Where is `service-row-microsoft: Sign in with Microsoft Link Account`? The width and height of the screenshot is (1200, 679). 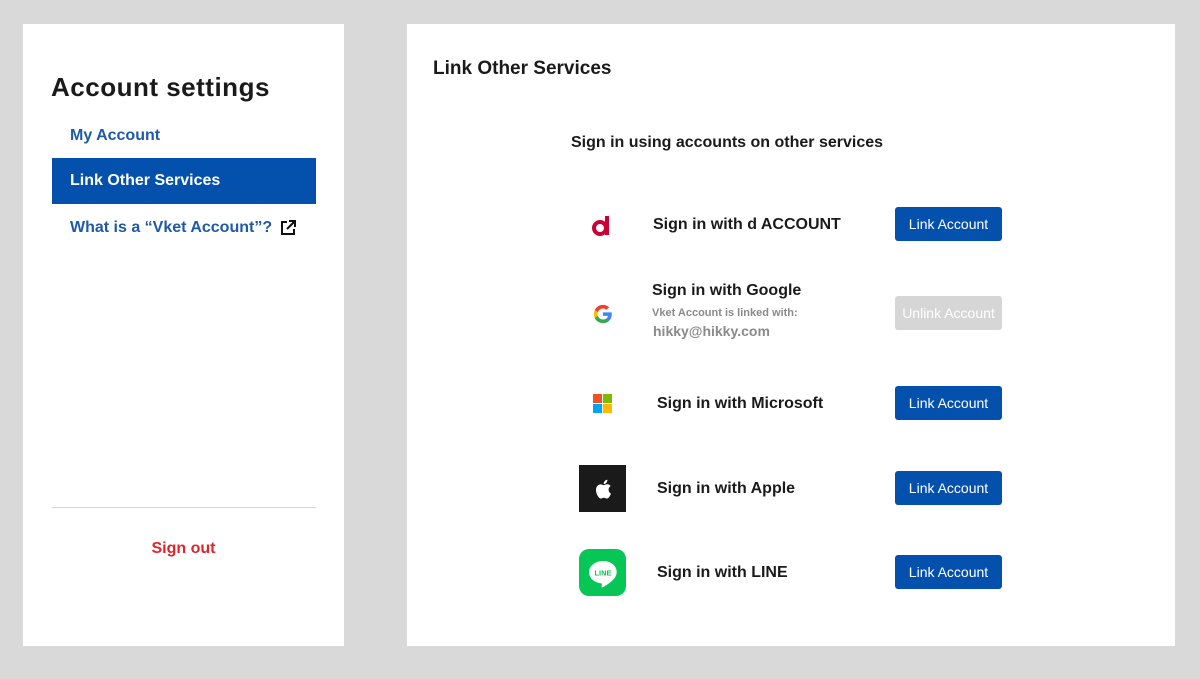 service-row-microsoft: Sign in with Microsoft Link Account is located at coordinates (791, 405).